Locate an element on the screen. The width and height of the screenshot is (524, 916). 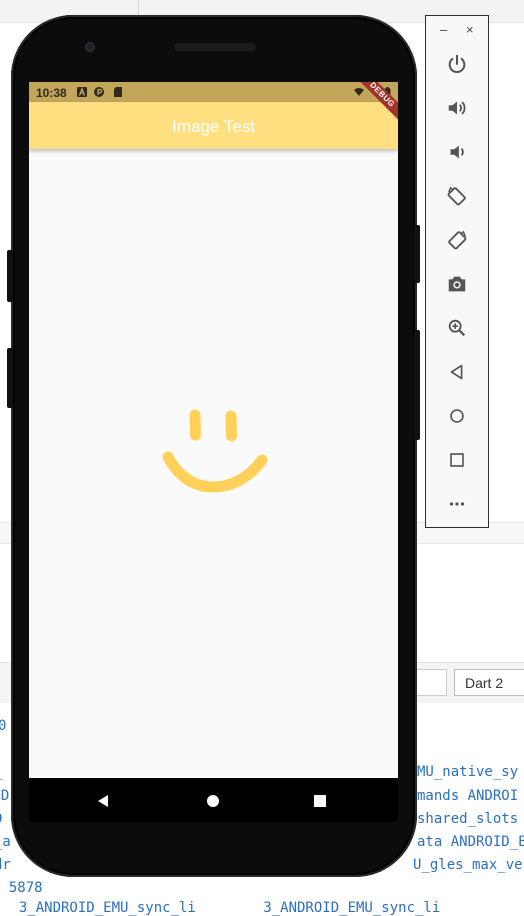
more-button is located at coordinates (457, 504).